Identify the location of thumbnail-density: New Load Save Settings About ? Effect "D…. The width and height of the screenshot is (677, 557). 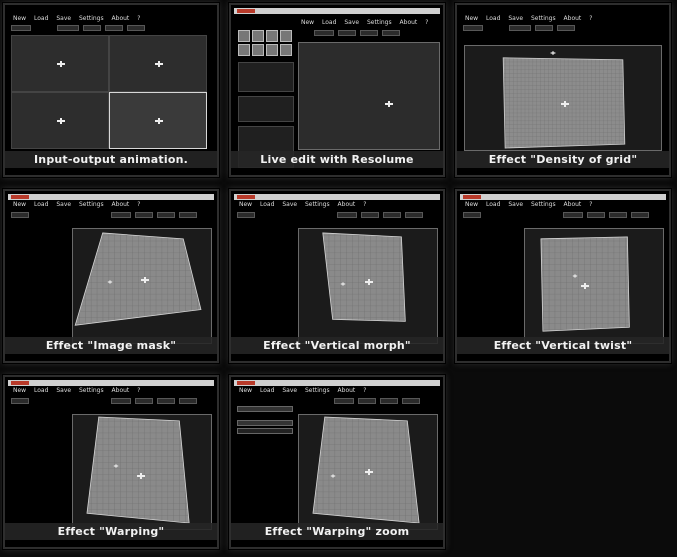
(563, 90).